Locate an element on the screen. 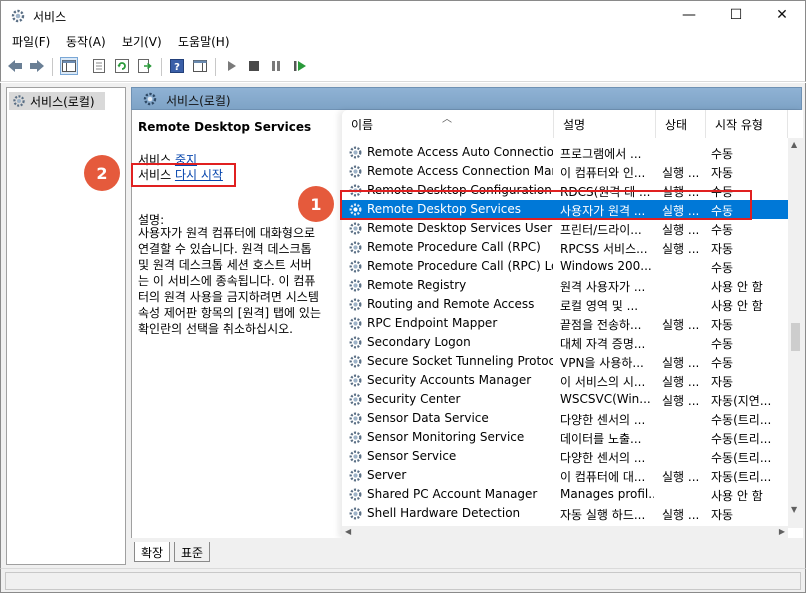  service-row: Remote Registry 원격 사용자가 ... 사용 안 함 is located at coordinates (565, 285).